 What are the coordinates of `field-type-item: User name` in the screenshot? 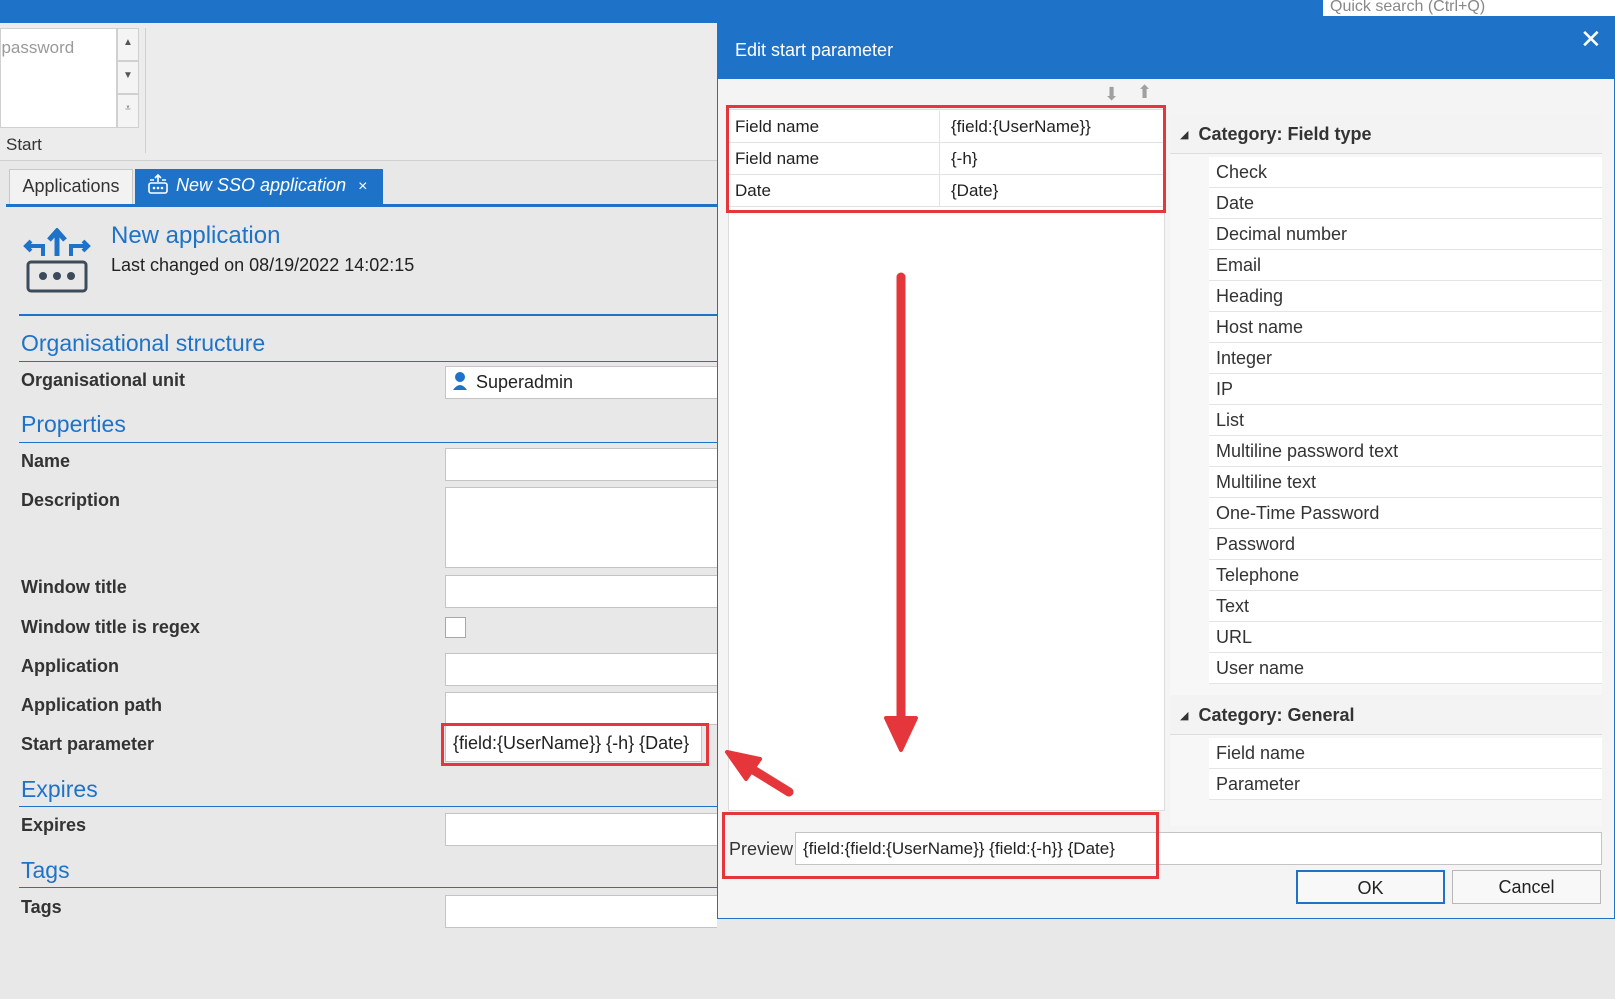 It's located at (1405, 668).